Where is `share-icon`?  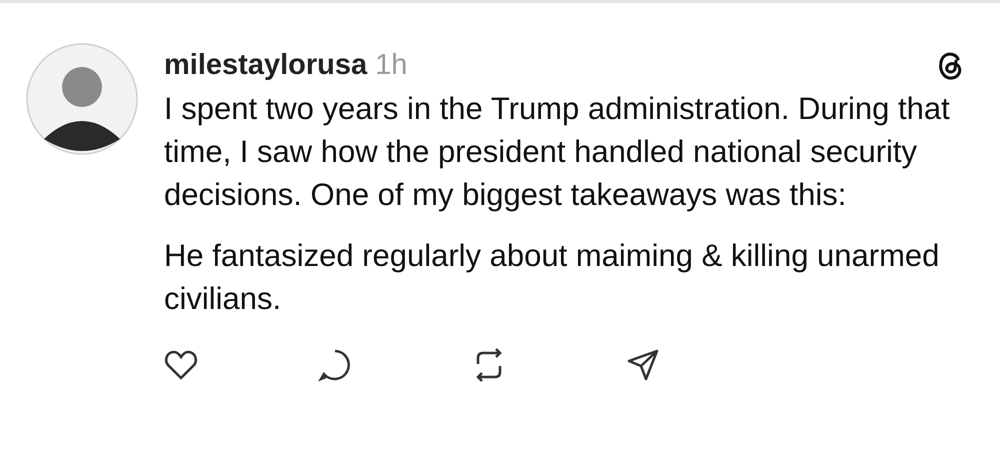
share-icon is located at coordinates (643, 365).